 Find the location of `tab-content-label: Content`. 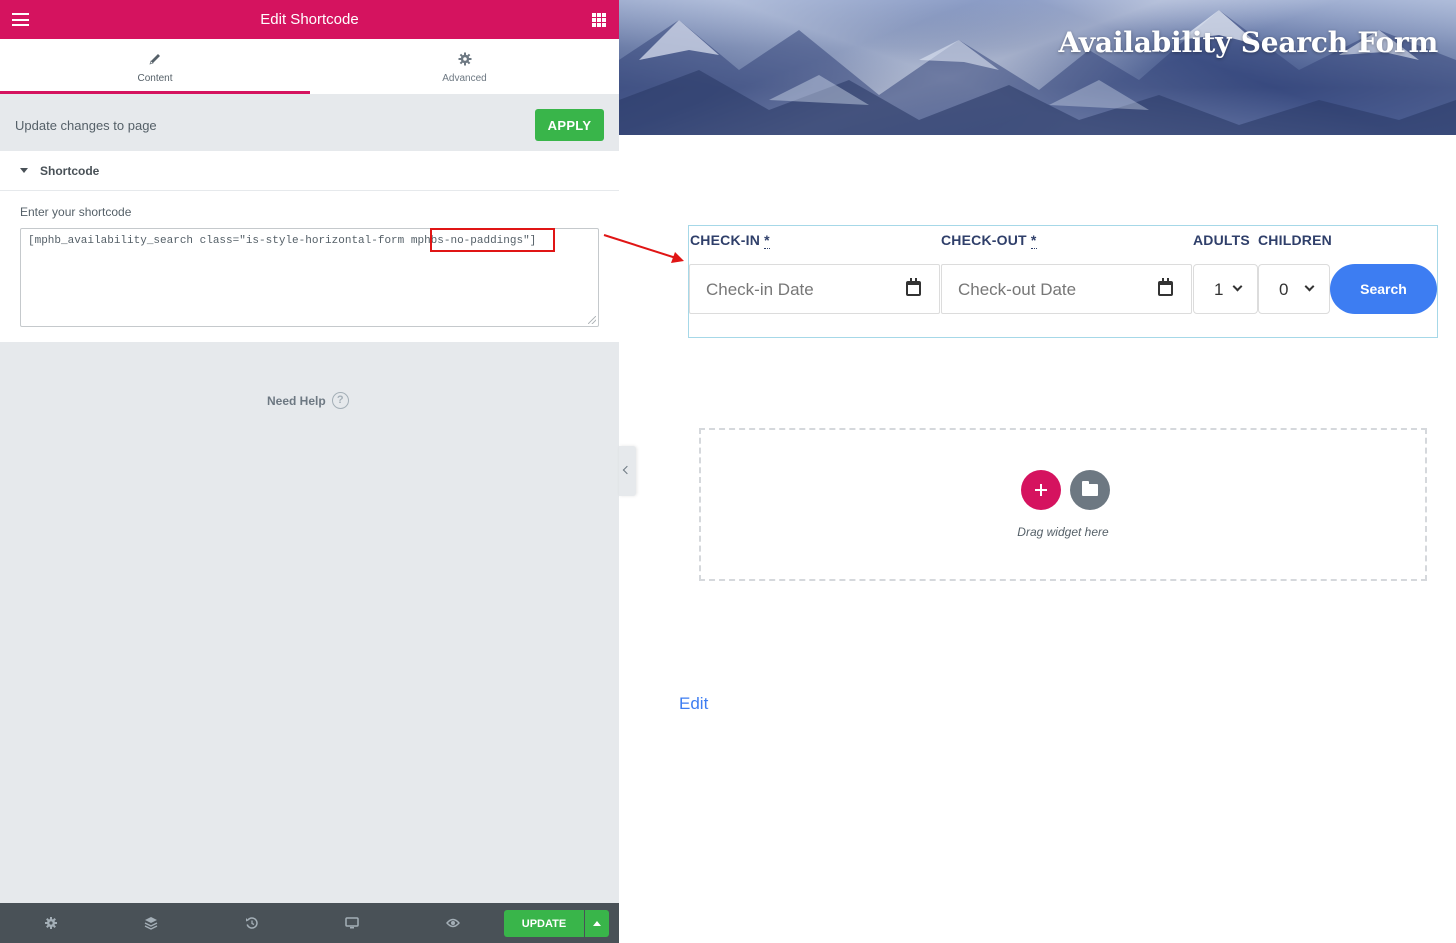

tab-content-label: Content is located at coordinates (155, 78).